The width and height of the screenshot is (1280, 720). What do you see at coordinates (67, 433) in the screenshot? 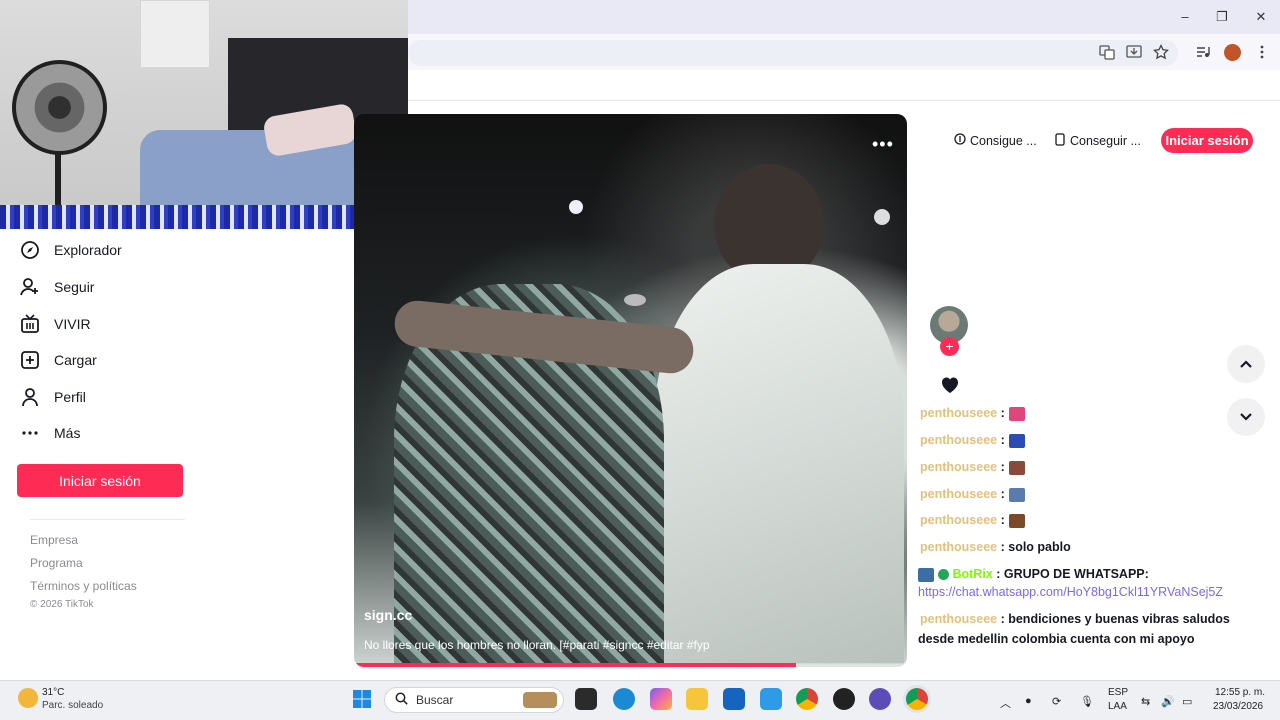
I see `sidebar-item-label: Más` at bounding box center [67, 433].